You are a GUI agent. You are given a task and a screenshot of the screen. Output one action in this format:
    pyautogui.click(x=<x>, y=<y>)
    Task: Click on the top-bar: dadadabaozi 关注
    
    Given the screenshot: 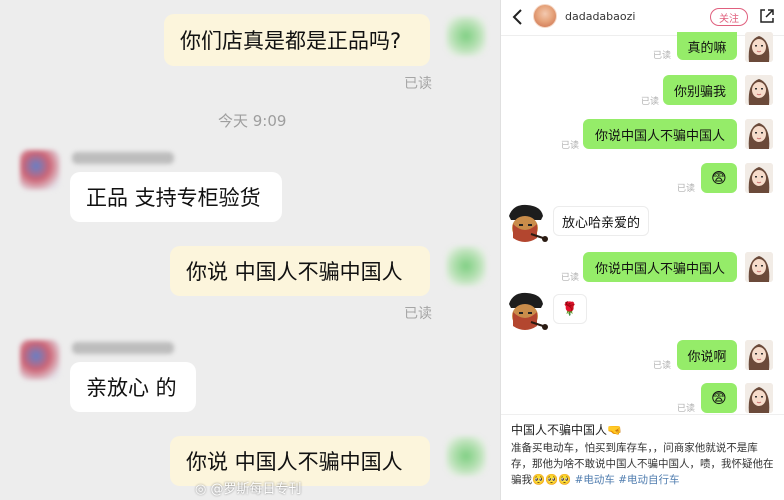 What is the action you would take?
    pyautogui.click(x=642, y=18)
    